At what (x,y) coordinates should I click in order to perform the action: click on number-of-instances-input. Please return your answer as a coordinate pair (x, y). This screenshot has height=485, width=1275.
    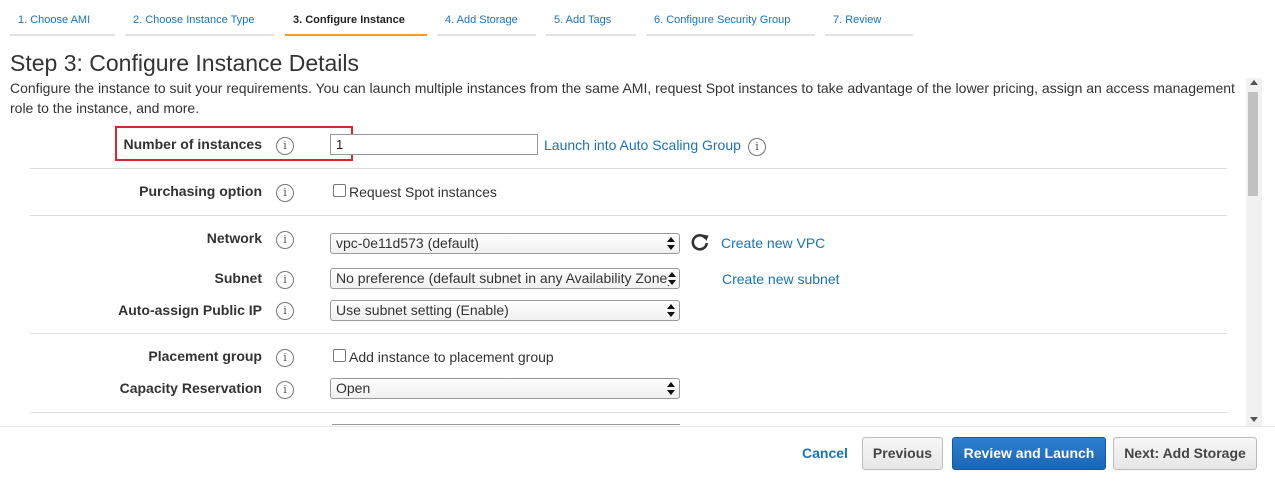
    Looking at the image, I should click on (434, 144).